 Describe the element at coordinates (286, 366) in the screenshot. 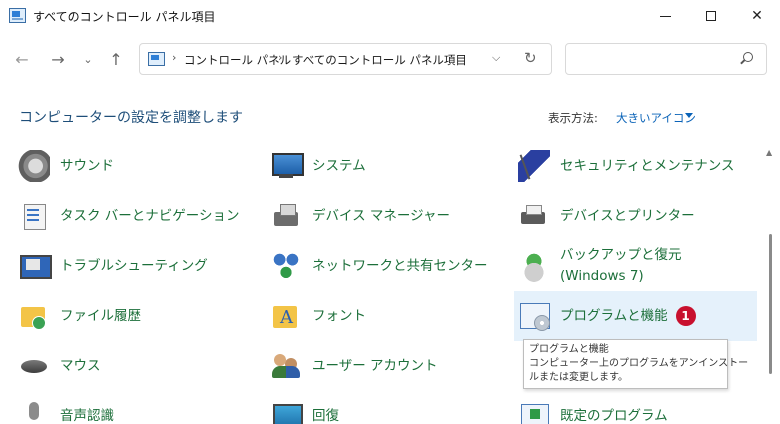

I see `users-icon` at that location.